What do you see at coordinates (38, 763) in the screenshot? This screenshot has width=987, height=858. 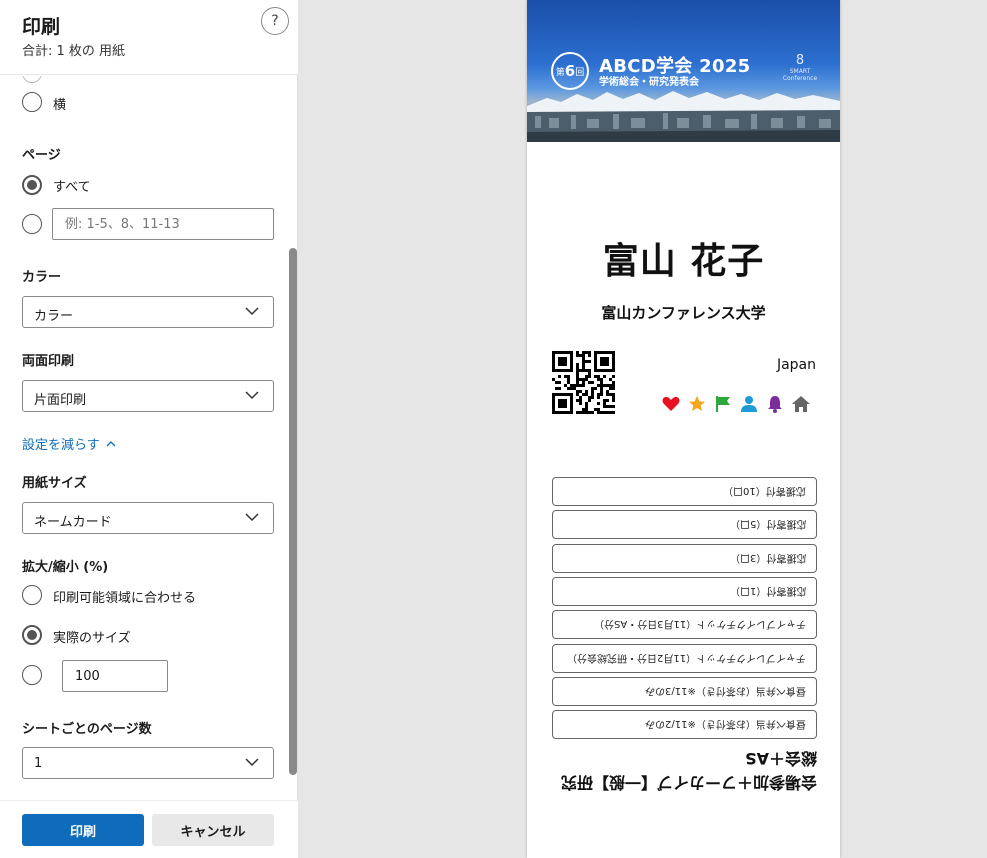 I see `pages-per-sheet-value: 1` at bounding box center [38, 763].